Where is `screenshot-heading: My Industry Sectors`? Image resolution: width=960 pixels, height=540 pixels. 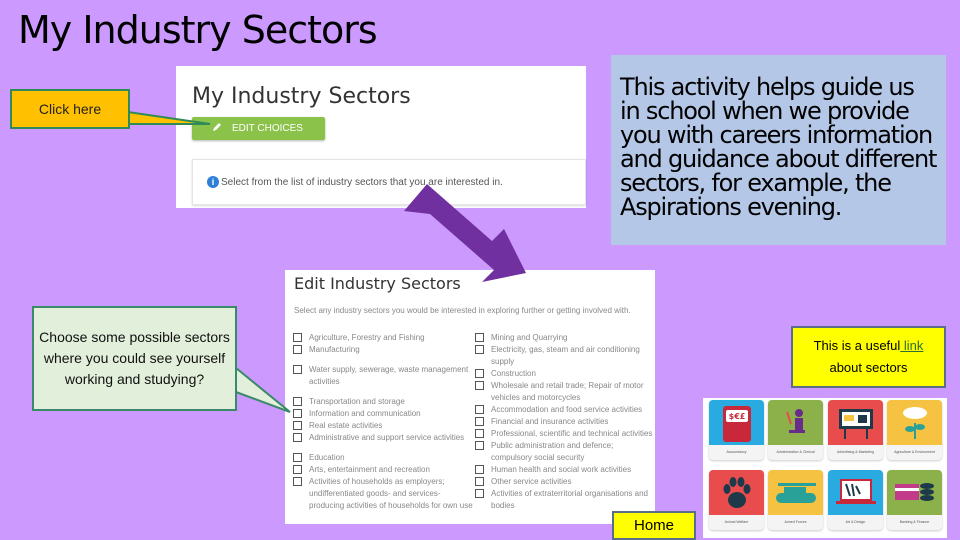
screenshot-heading: My Industry Sectors is located at coordinates (301, 96).